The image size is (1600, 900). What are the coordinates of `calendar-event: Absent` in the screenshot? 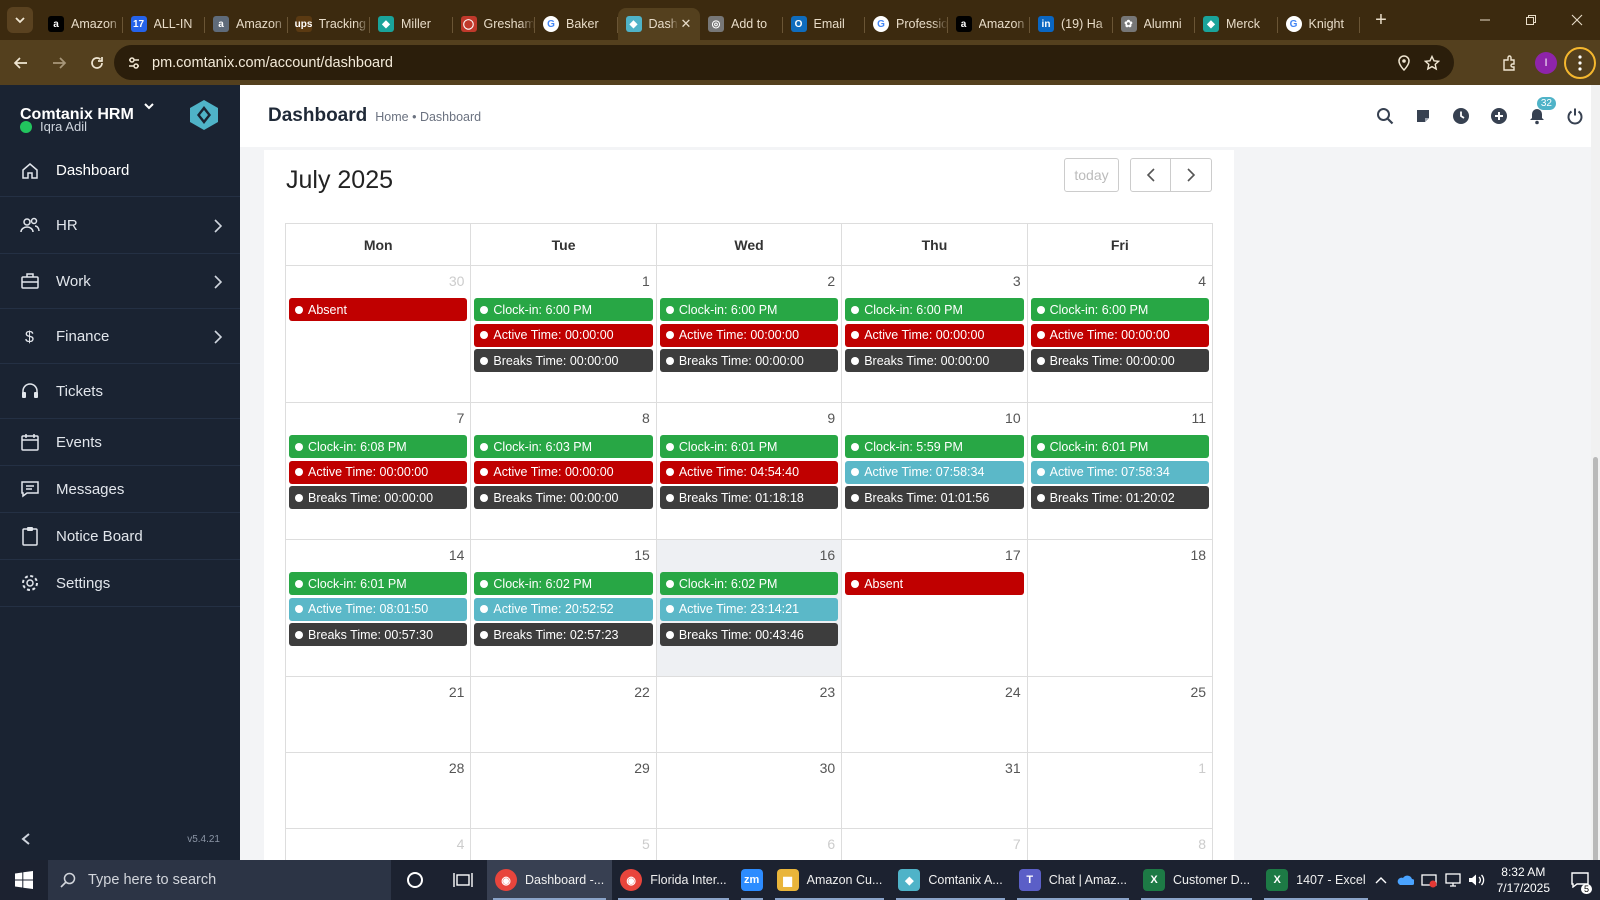 It's located at (378, 309).